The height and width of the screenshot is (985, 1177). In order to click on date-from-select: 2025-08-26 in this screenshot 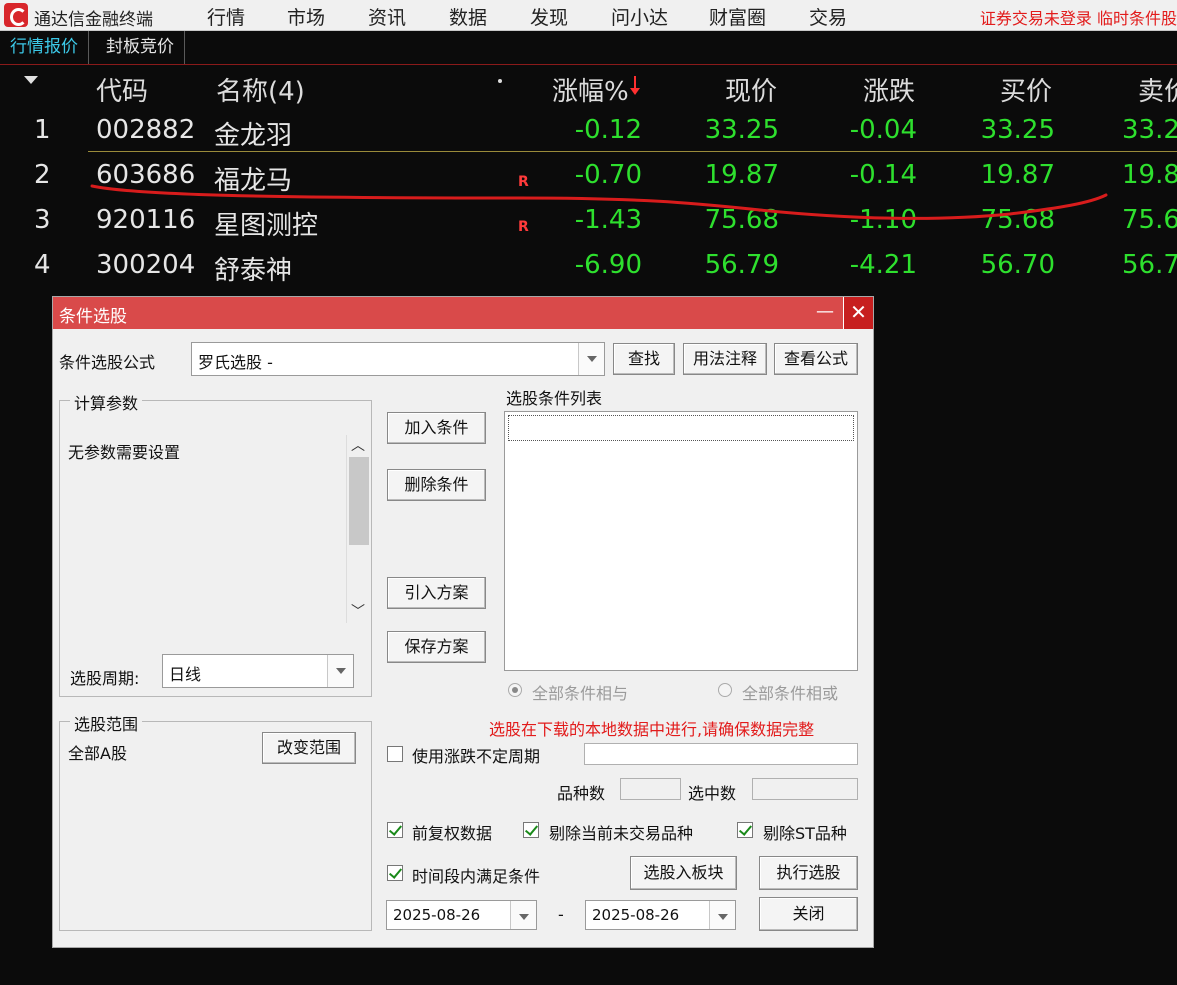, I will do `click(461, 915)`.